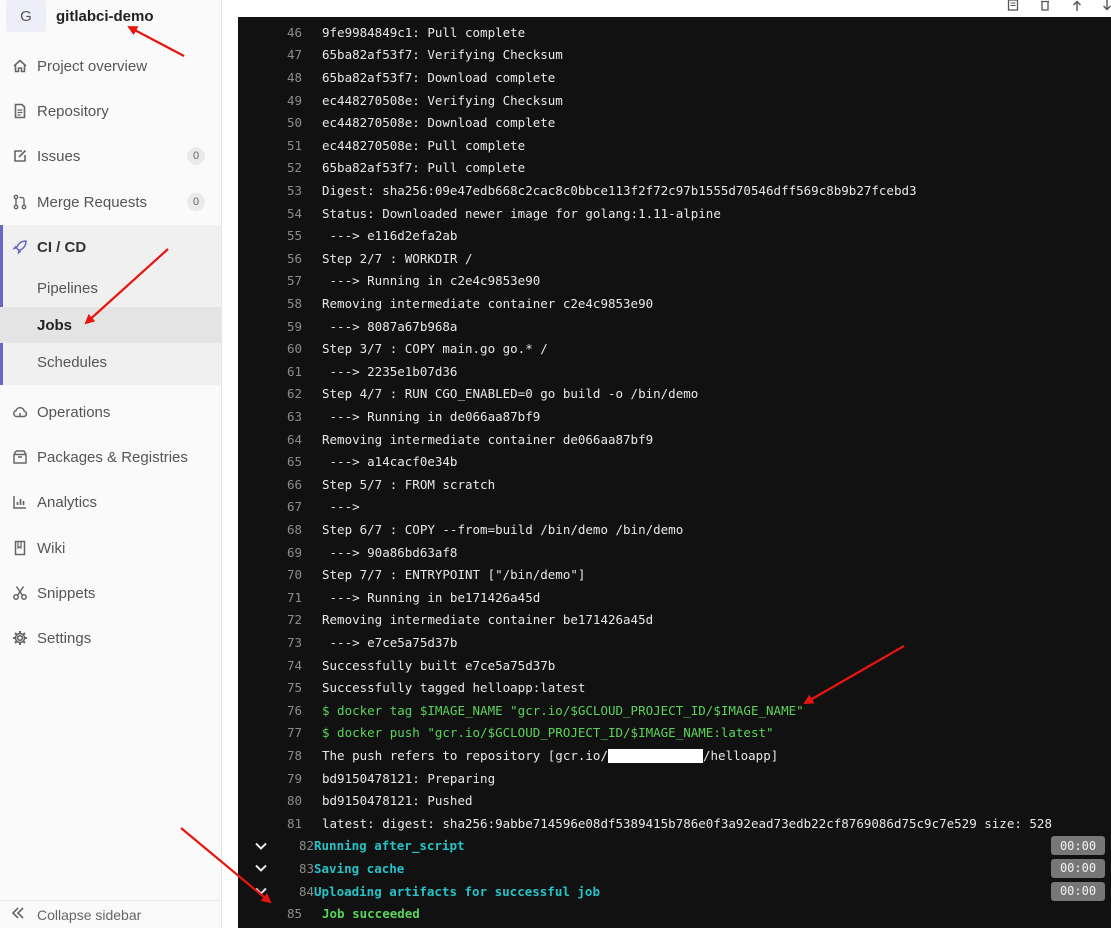 Image resolution: width=1111 pixels, height=928 pixels. What do you see at coordinates (290, 484) in the screenshot?
I see `log-line-number: 66` at bounding box center [290, 484].